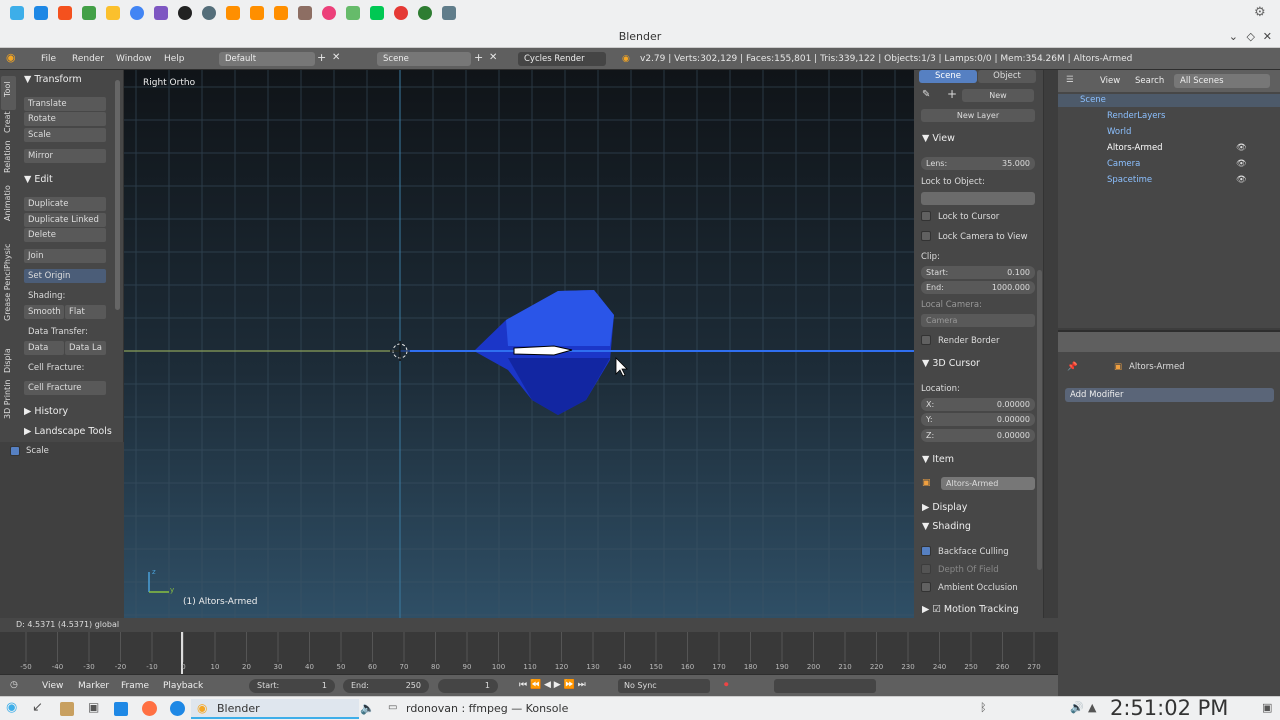 This screenshot has width=1280, height=720. I want to click on app-icon, so click(161, 13).